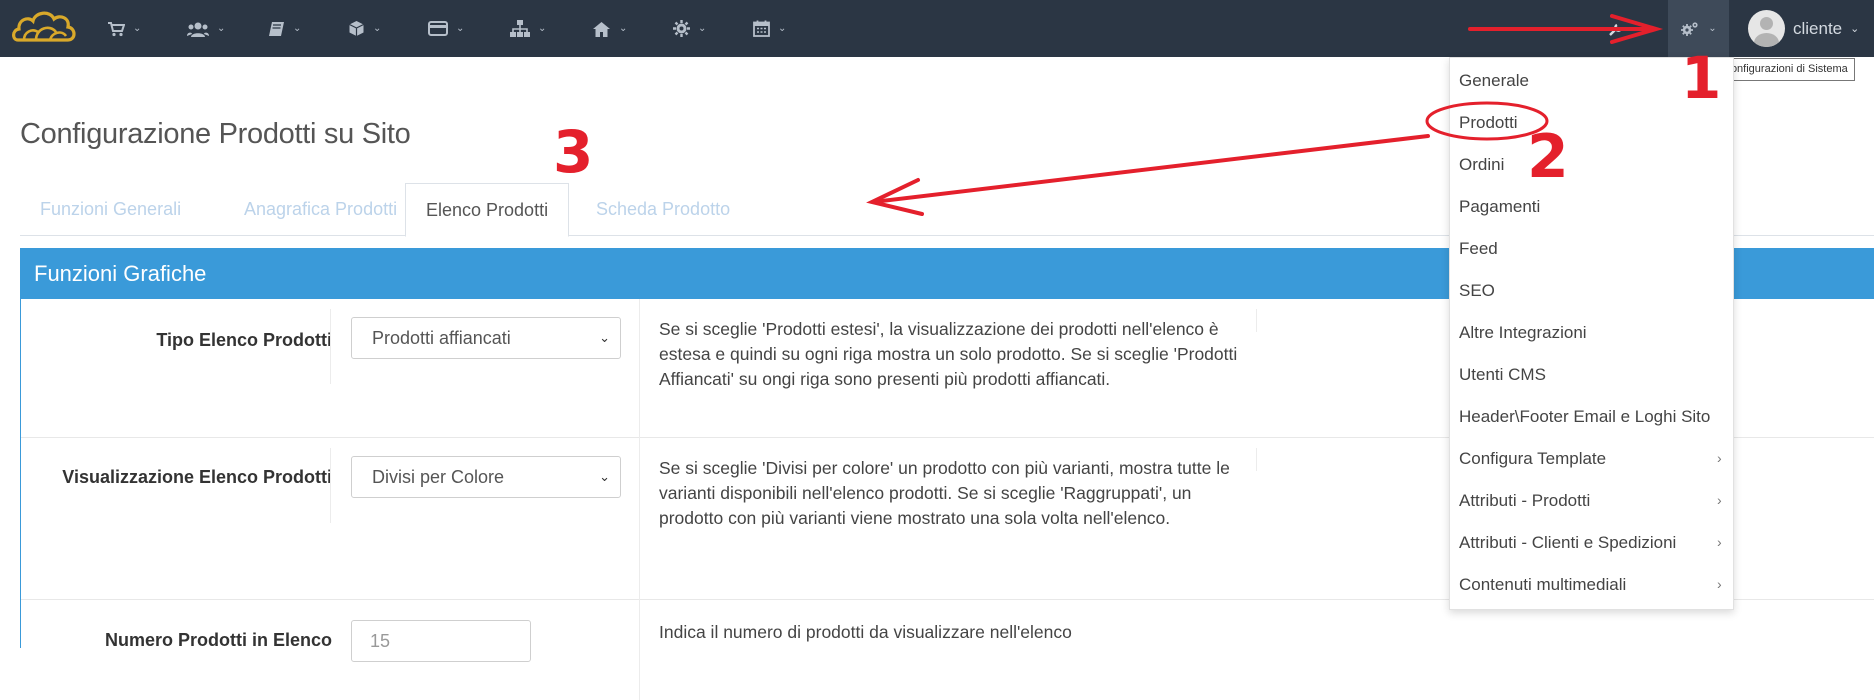 The image size is (1874, 700). I want to click on annotation-number-3: 3, so click(573, 152).